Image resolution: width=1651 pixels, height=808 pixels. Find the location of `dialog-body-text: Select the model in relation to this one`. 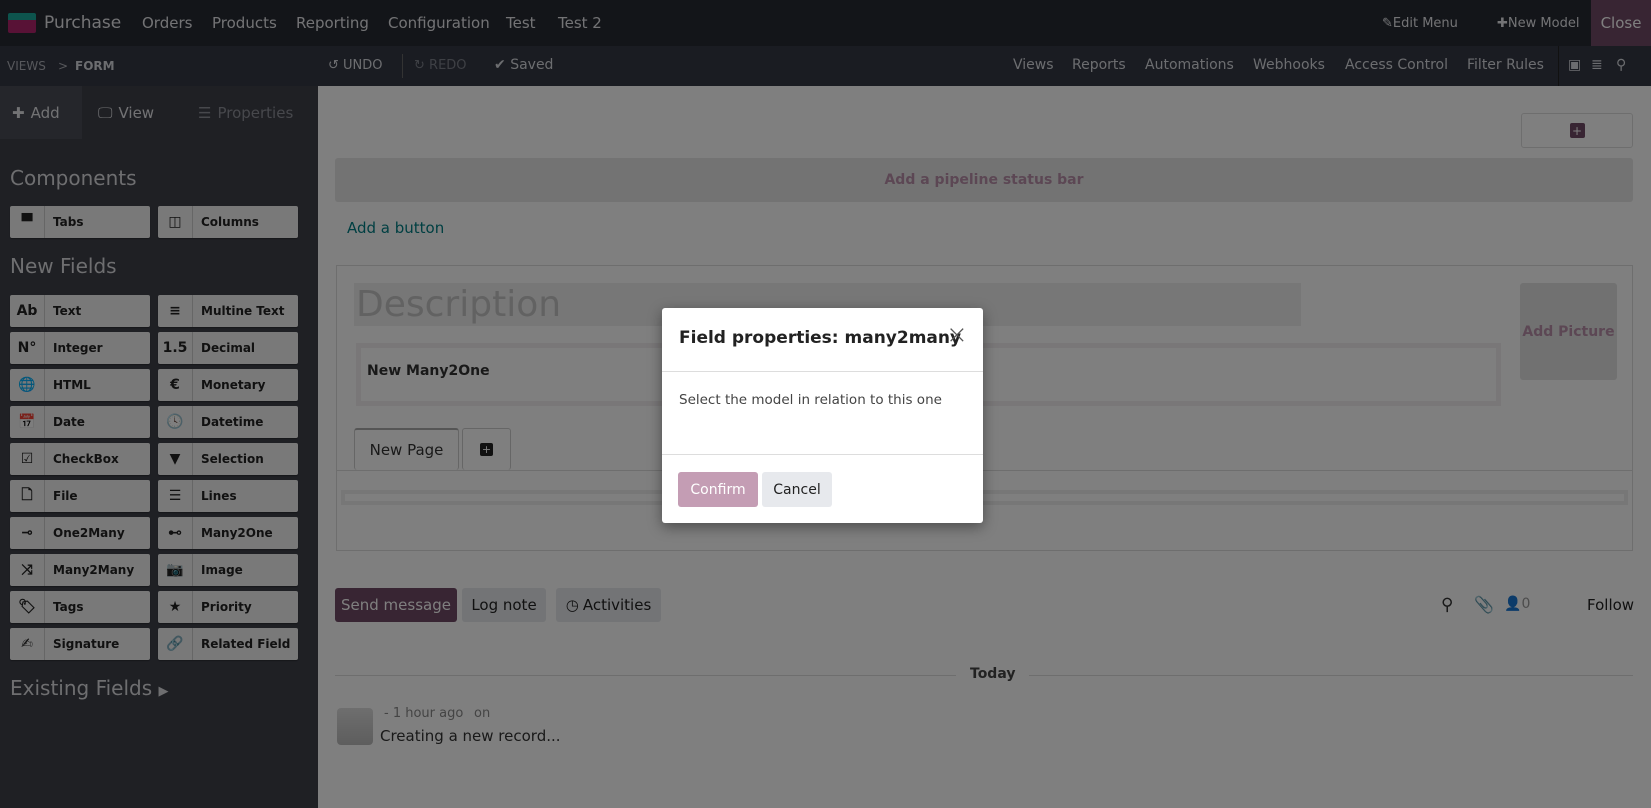

dialog-body-text: Select the model in relation to this one is located at coordinates (810, 400).